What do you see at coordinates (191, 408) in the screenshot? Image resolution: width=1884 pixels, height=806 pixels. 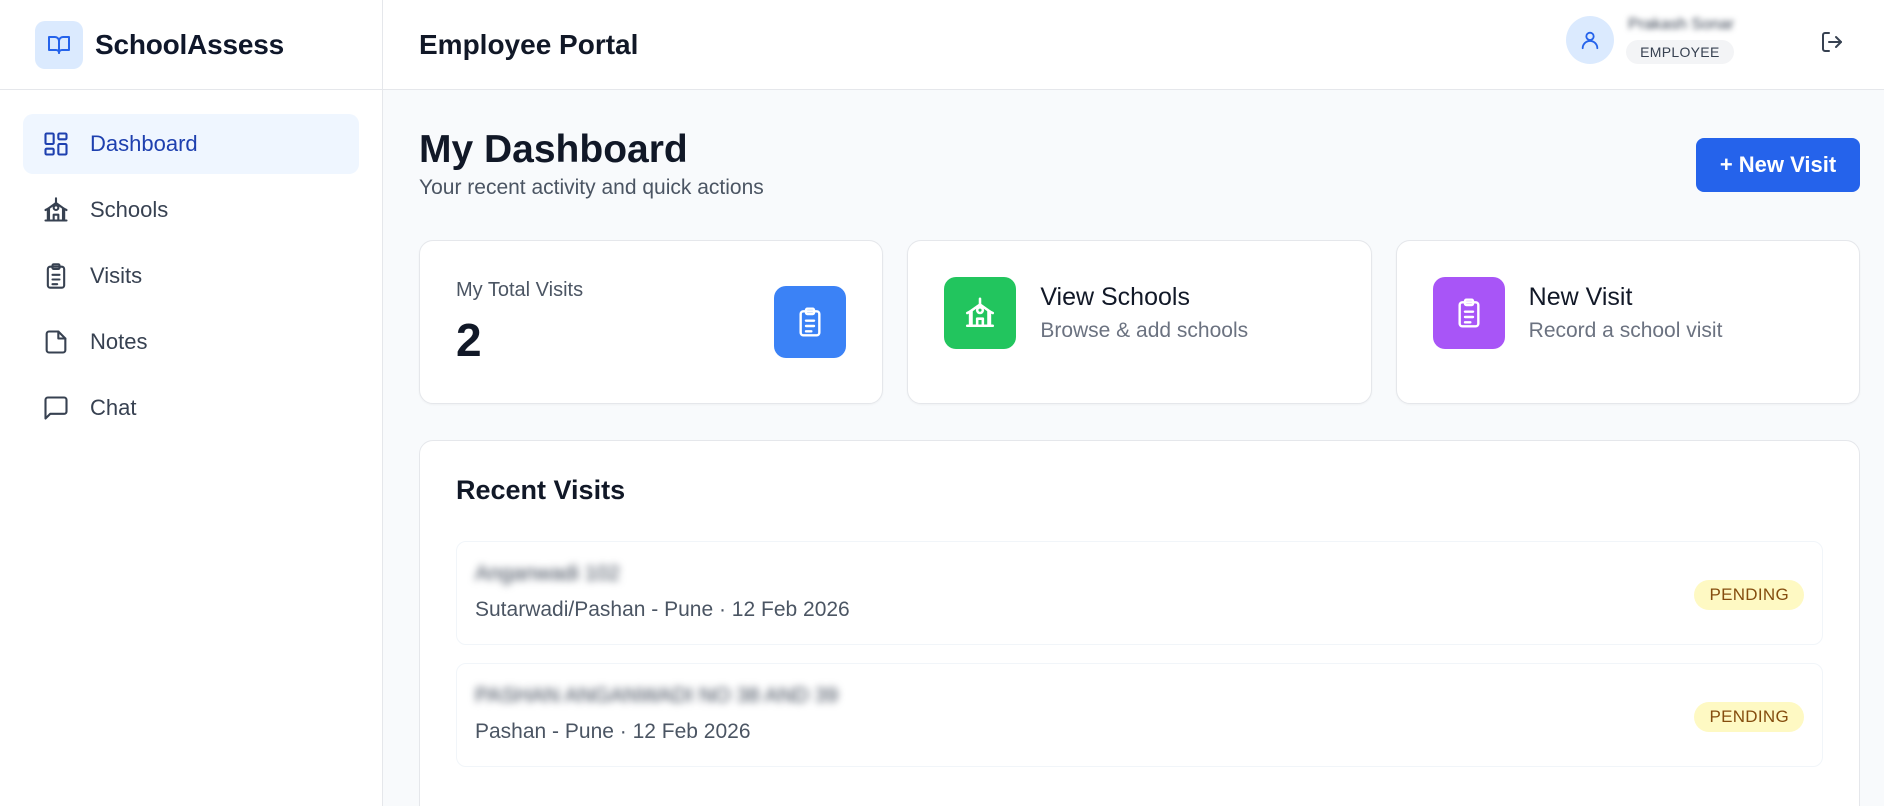 I see `sidebar-item-chat: Chat` at bounding box center [191, 408].